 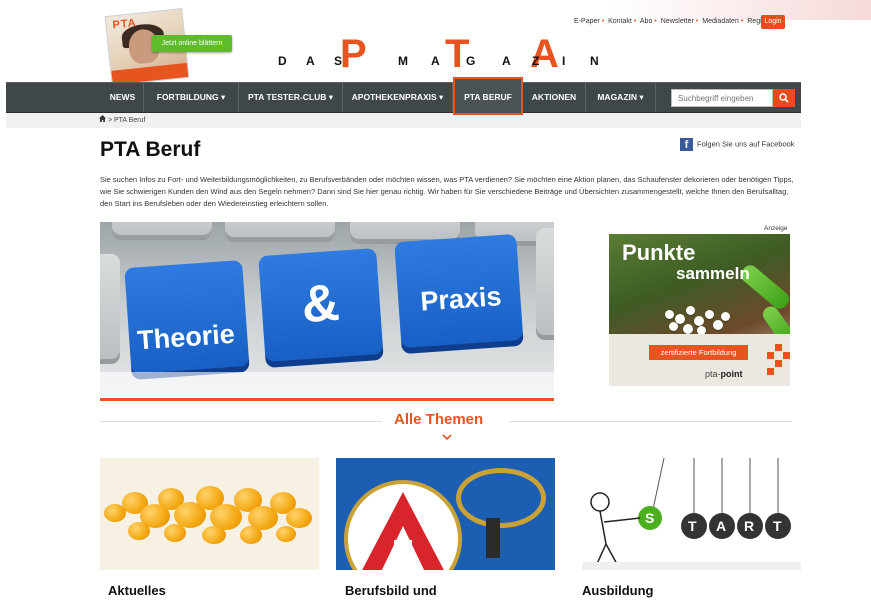 I want to click on facebook-follow-link: f Folgen Sie uns auf Facebook, so click(x=737, y=144).